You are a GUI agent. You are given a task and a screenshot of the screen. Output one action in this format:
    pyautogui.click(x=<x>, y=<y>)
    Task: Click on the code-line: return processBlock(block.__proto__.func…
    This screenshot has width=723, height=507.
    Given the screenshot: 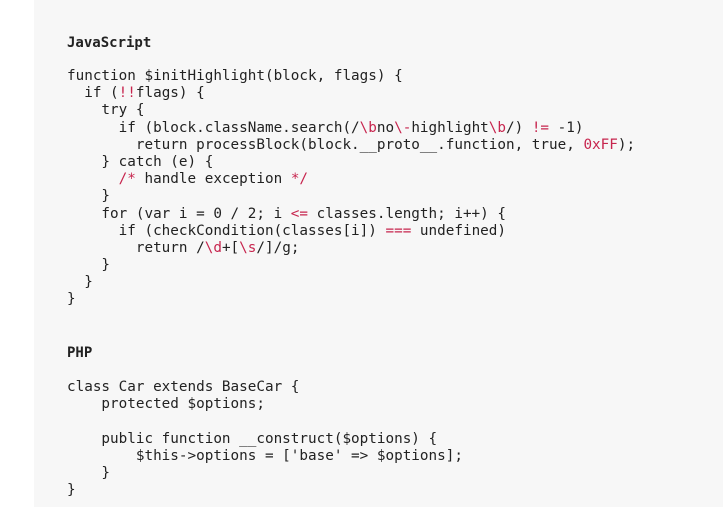 What is the action you would take?
    pyautogui.click(x=351, y=144)
    